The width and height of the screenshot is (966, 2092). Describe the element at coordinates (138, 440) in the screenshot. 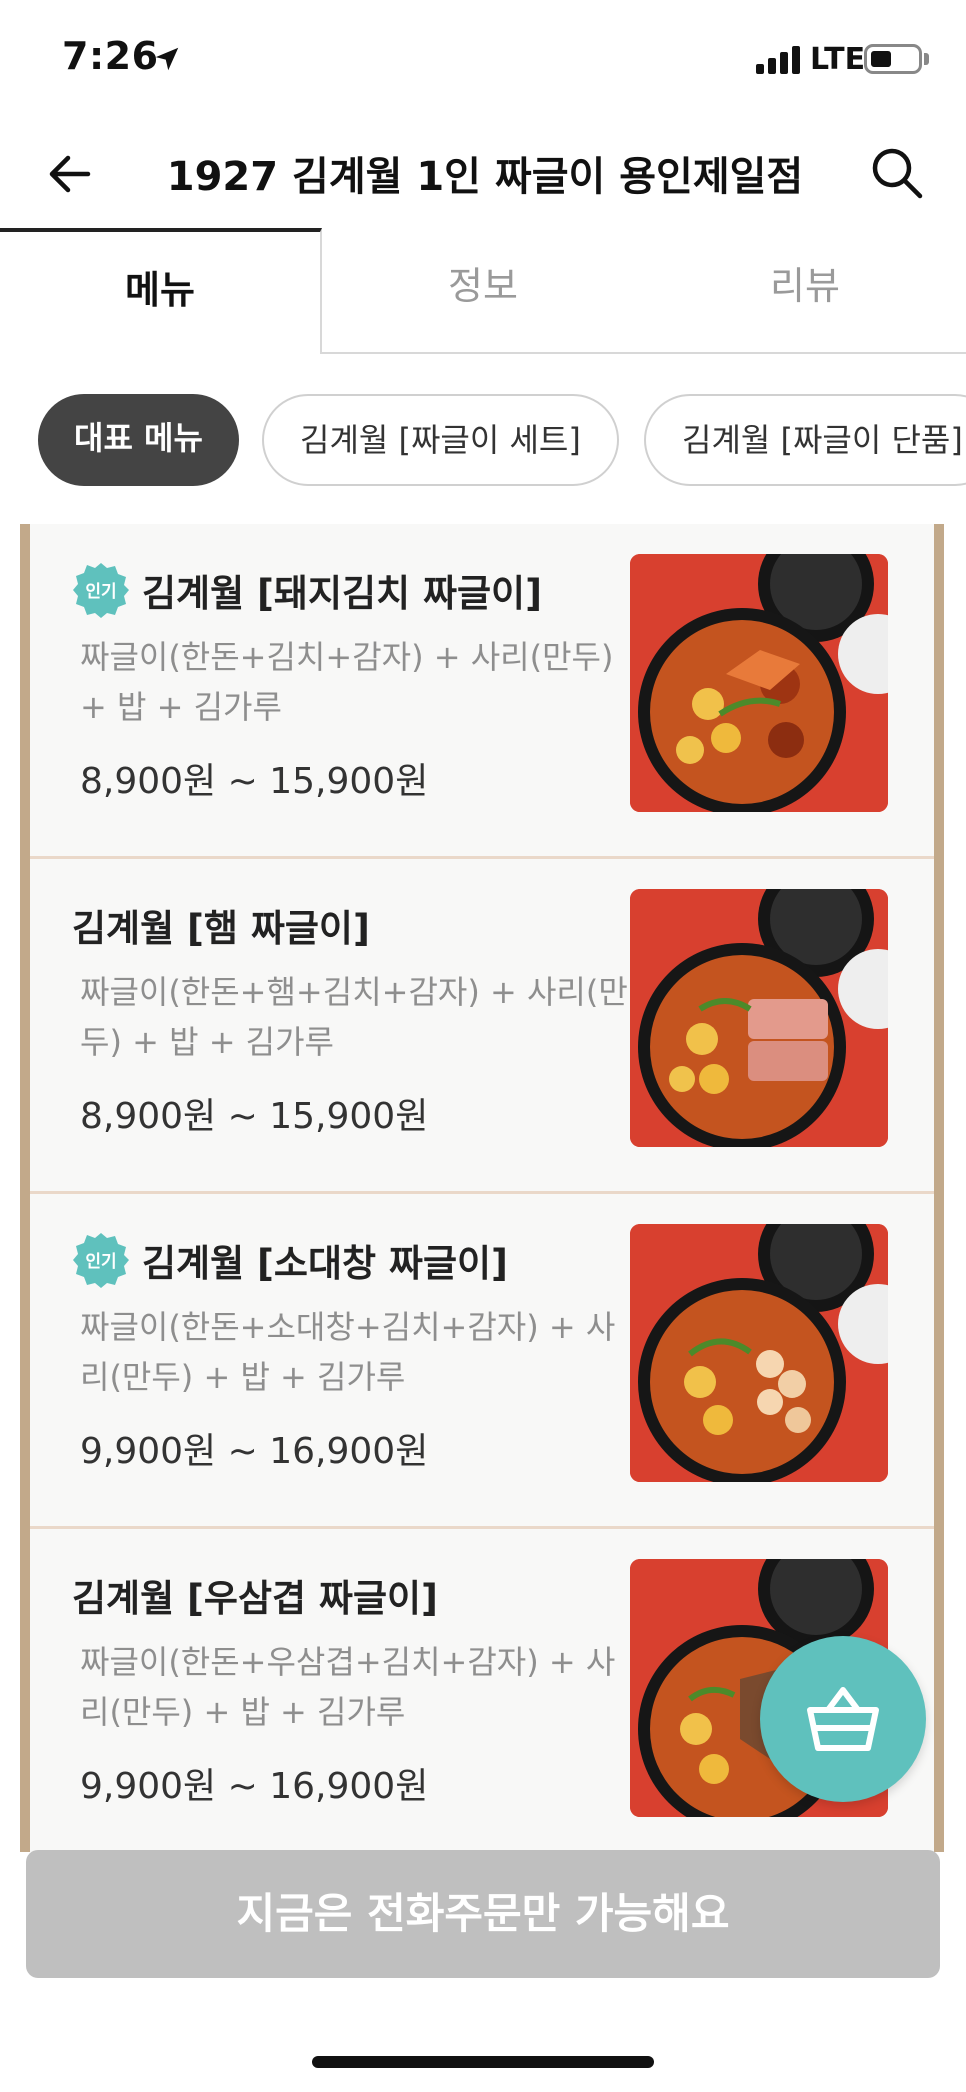

I see `chip-signature-menu: 대표 메뉴` at that location.